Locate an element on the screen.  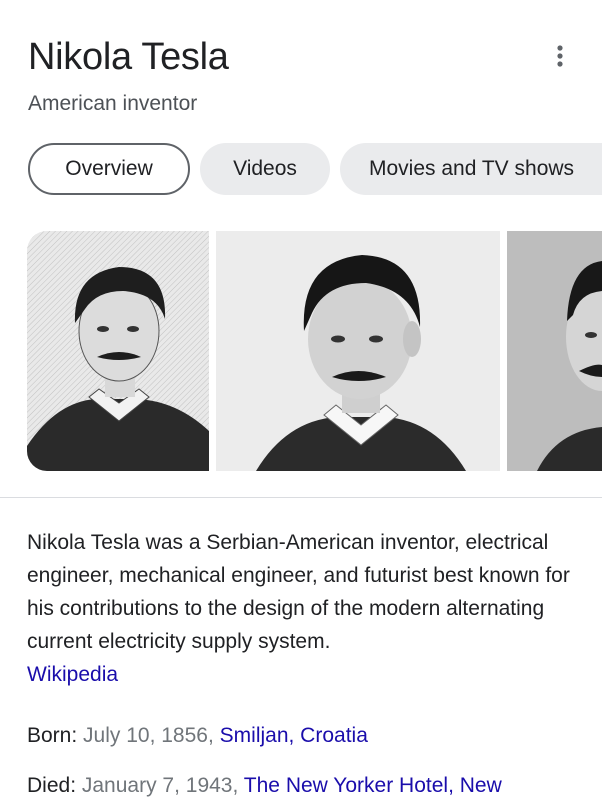
tab-bar: Overview Videos Movies and TV shows is located at coordinates (315, 170).